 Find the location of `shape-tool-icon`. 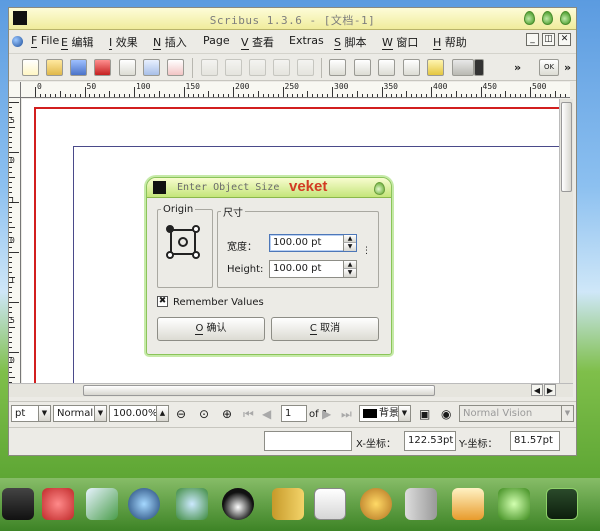

shape-tool-icon is located at coordinates (463, 67).